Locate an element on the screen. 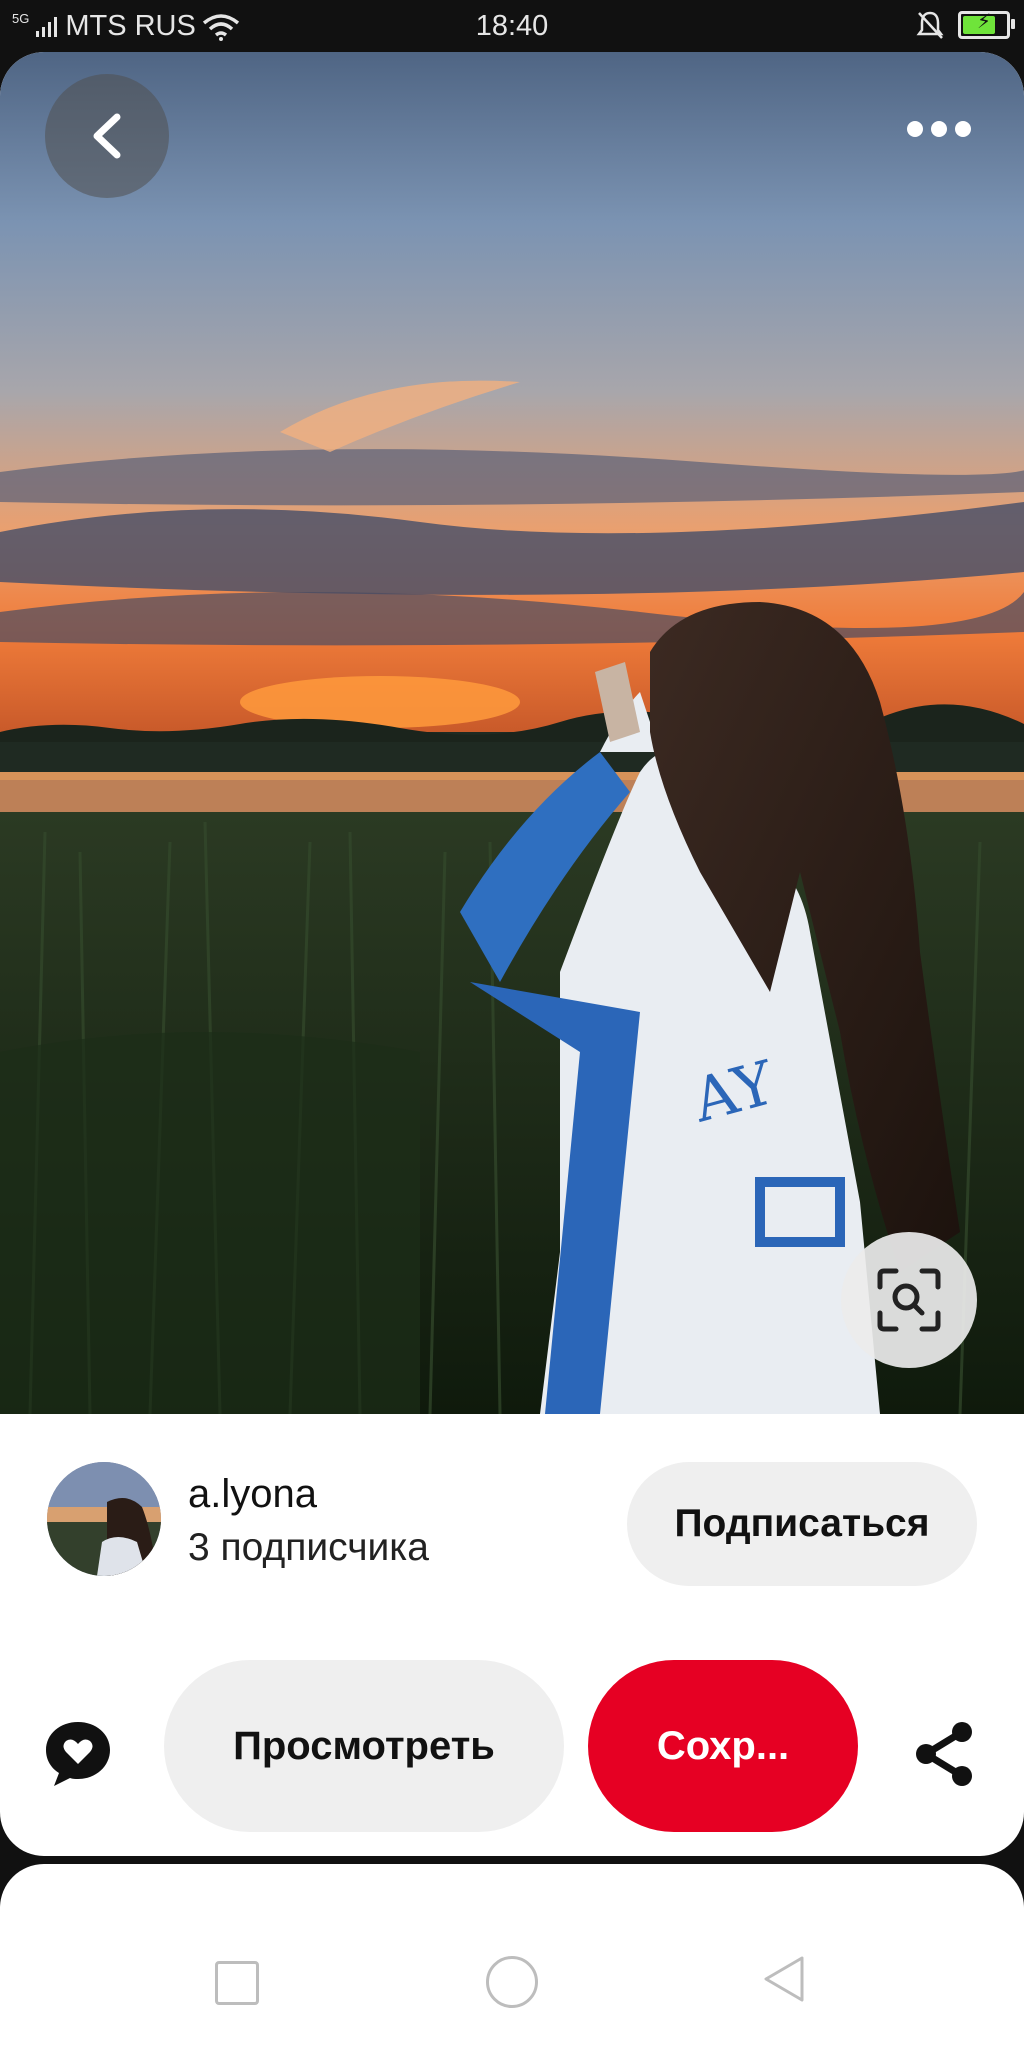  battery-icon: ⚡ is located at coordinates (986, 25).